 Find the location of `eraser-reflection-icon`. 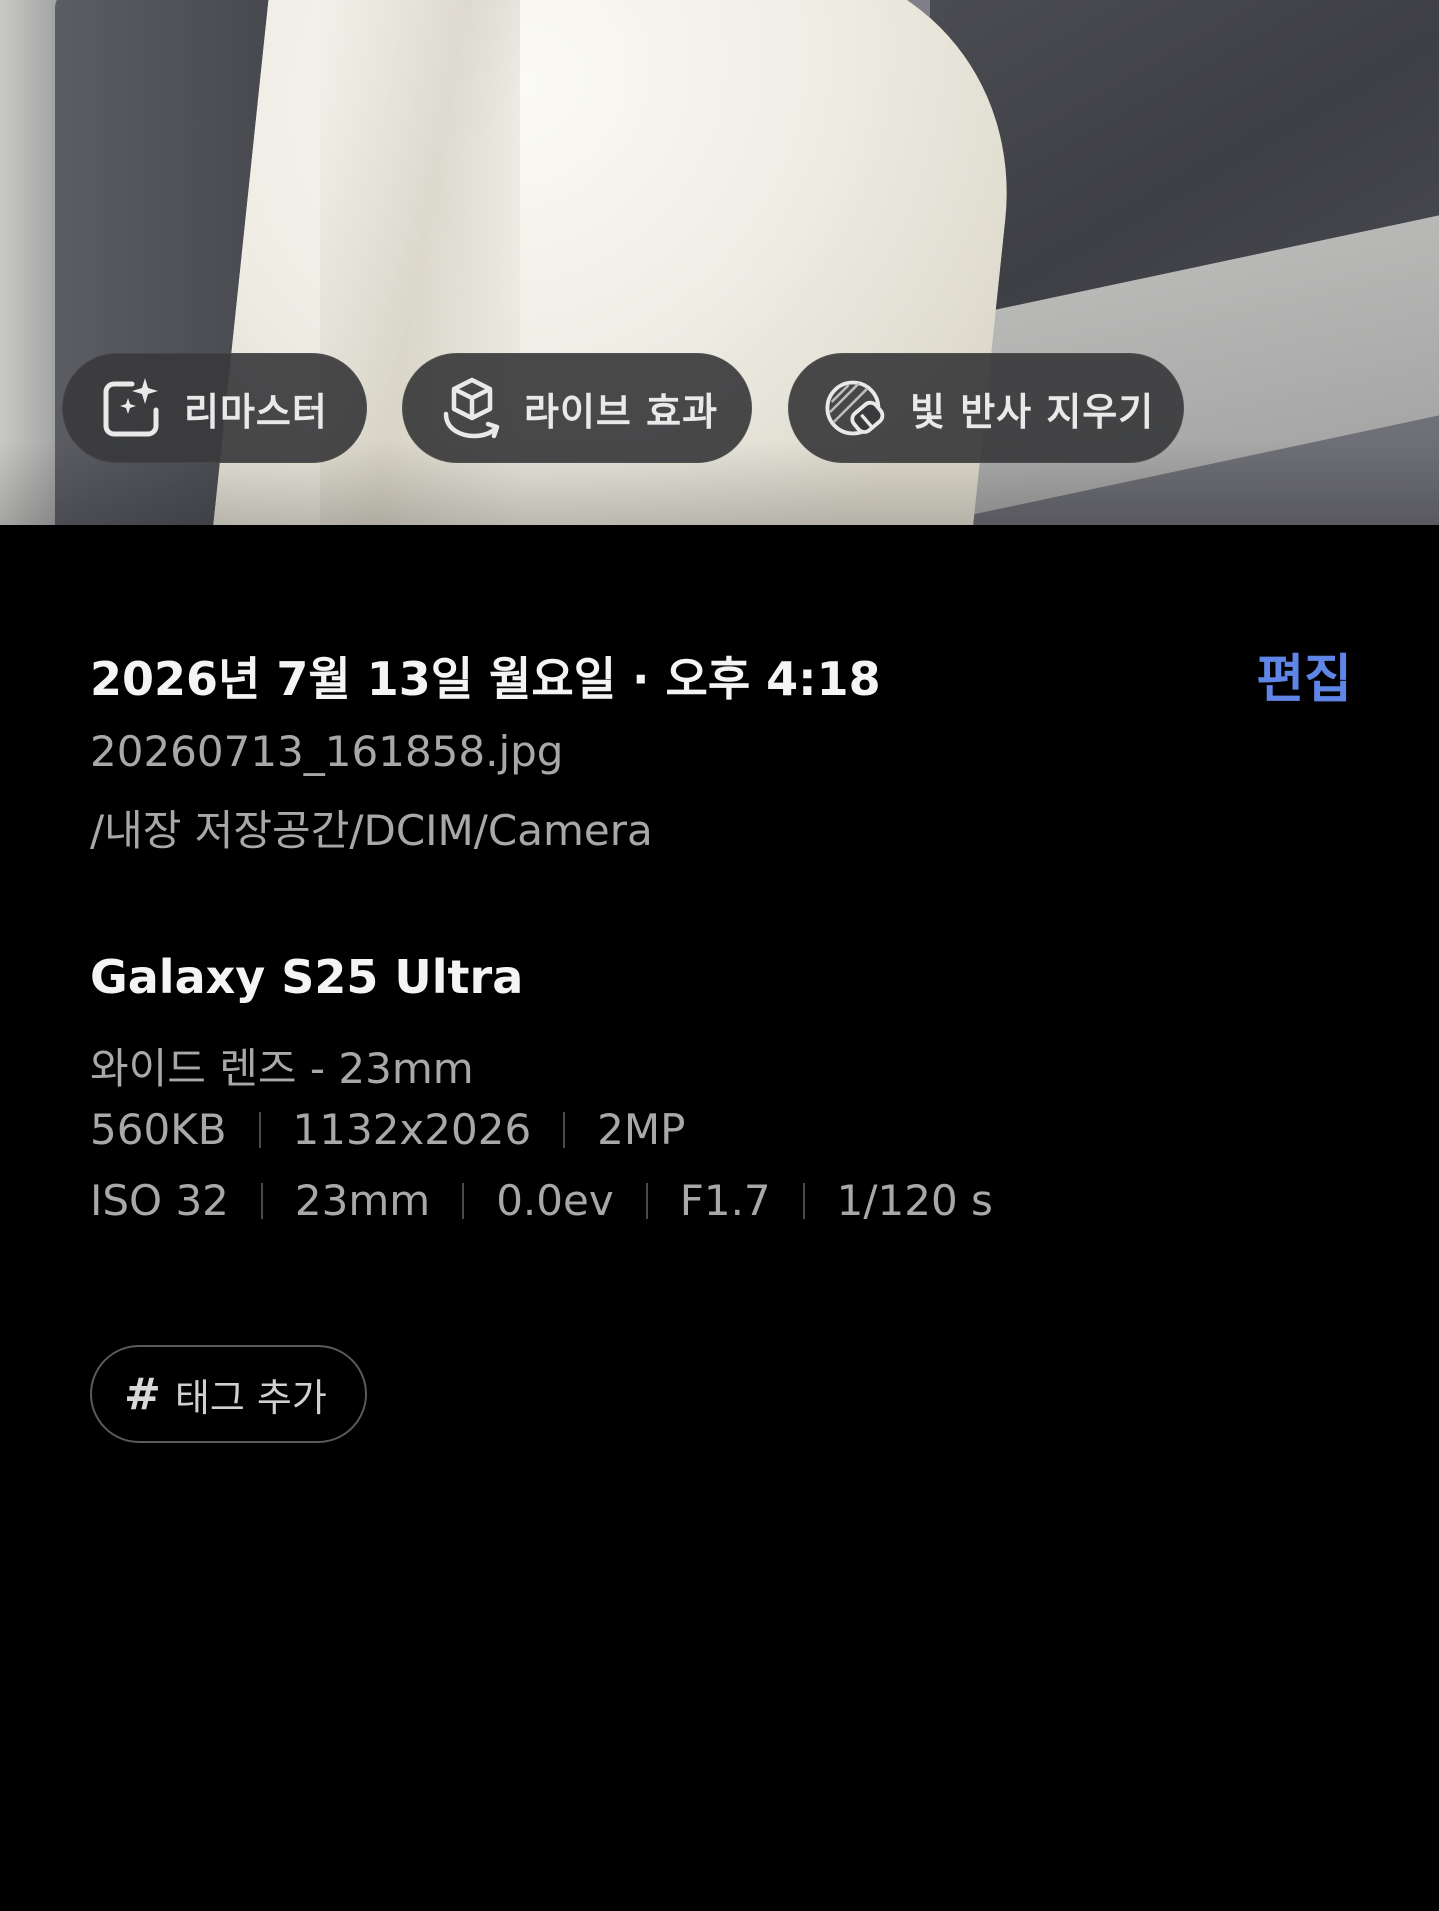

eraser-reflection-icon is located at coordinates (858, 408).